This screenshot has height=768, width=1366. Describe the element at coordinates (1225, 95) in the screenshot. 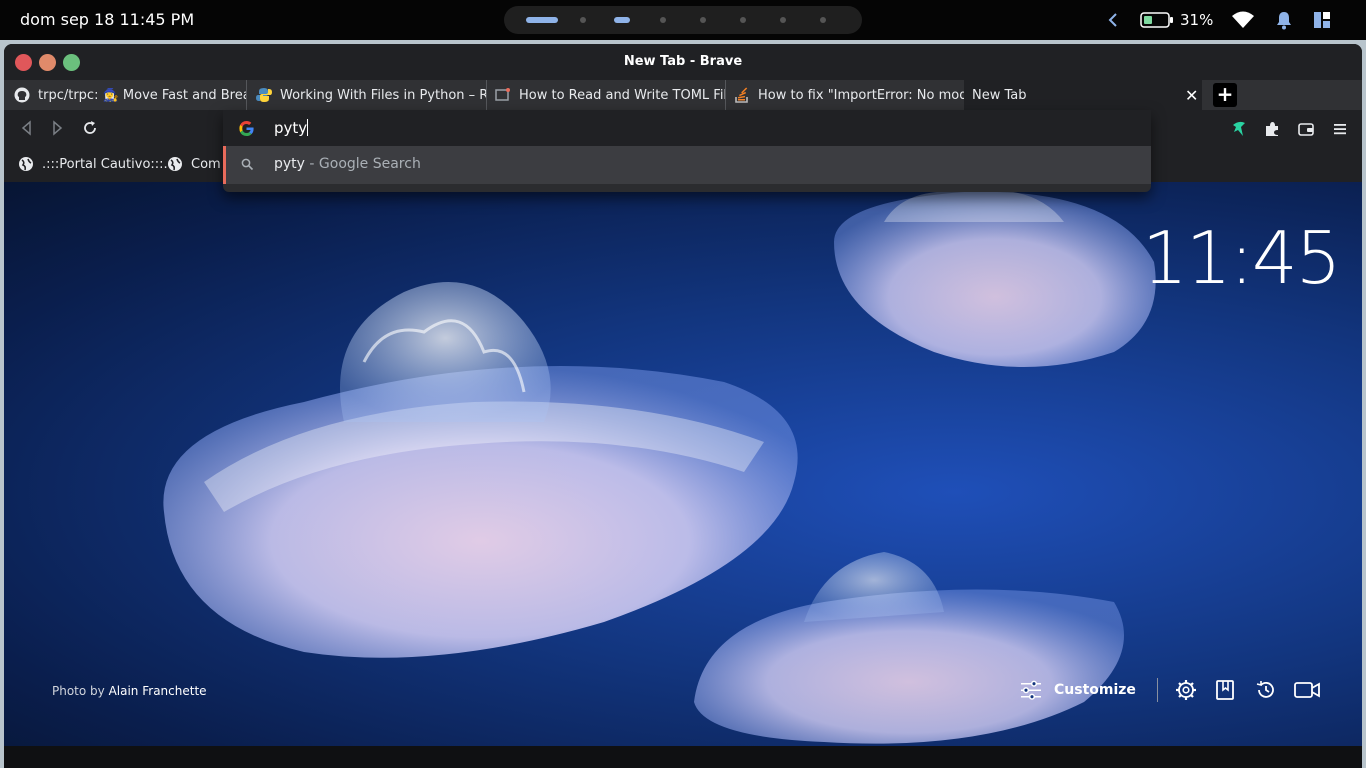

I see `new-tab-button: +` at that location.